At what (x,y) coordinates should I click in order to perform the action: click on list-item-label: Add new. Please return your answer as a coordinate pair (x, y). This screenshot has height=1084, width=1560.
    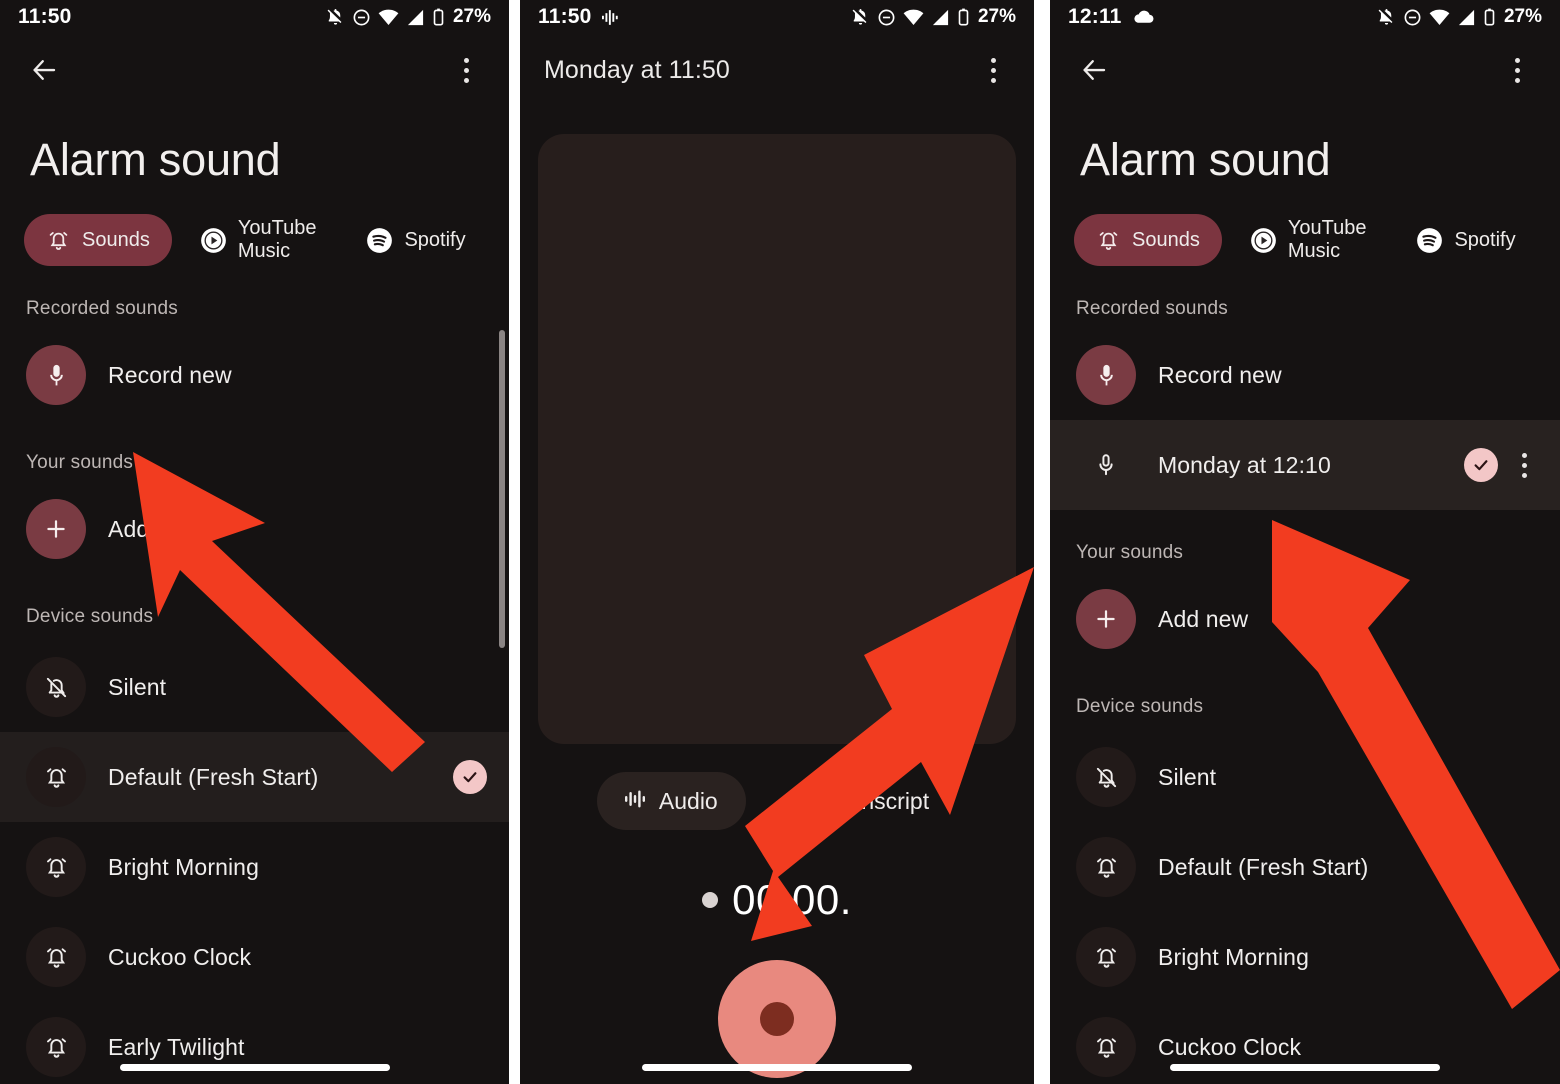
    Looking at the image, I should click on (153, 528).